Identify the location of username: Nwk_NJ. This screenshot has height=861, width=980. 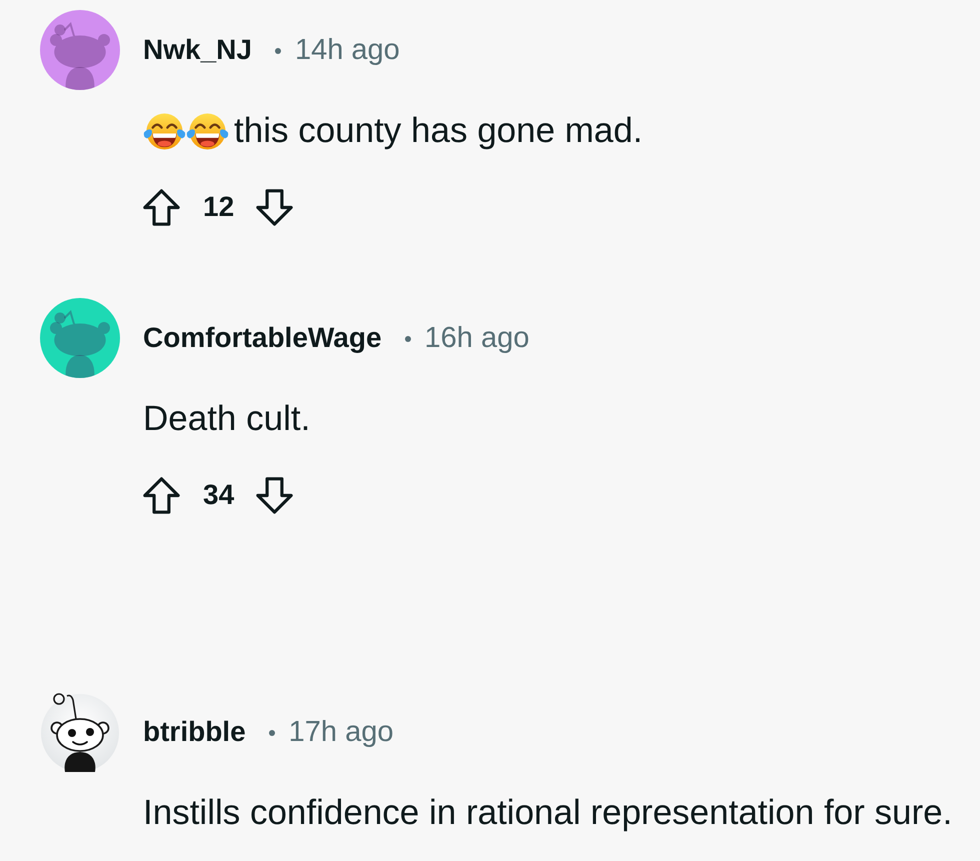
(197, 50).